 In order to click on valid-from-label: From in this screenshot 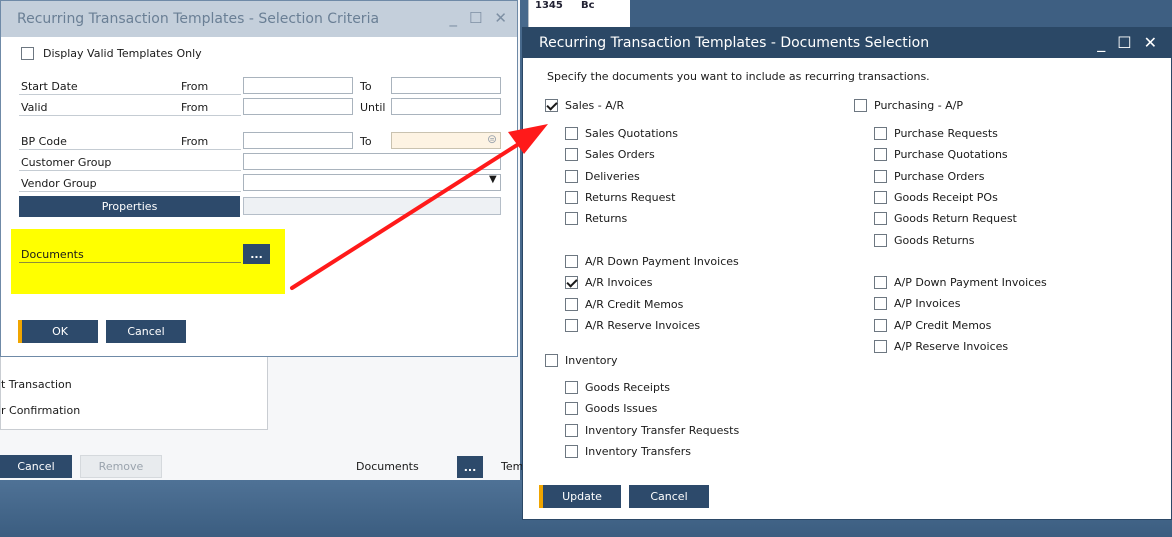, I will do `click(195, 107)`.